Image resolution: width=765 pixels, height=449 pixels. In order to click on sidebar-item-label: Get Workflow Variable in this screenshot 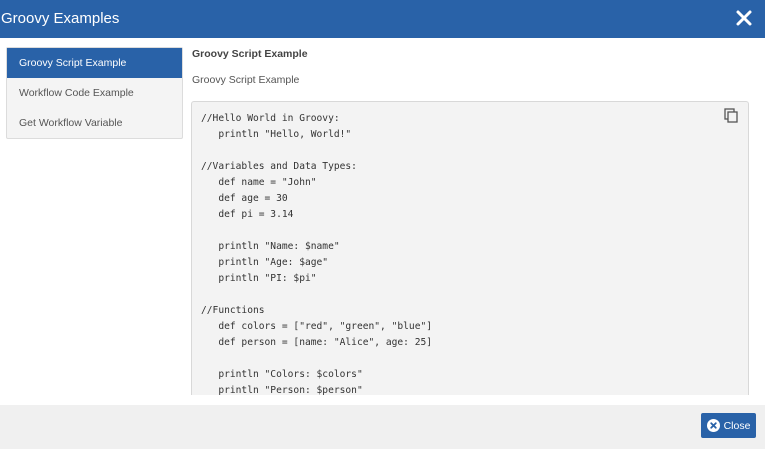, I will do `click(71, 123)`.